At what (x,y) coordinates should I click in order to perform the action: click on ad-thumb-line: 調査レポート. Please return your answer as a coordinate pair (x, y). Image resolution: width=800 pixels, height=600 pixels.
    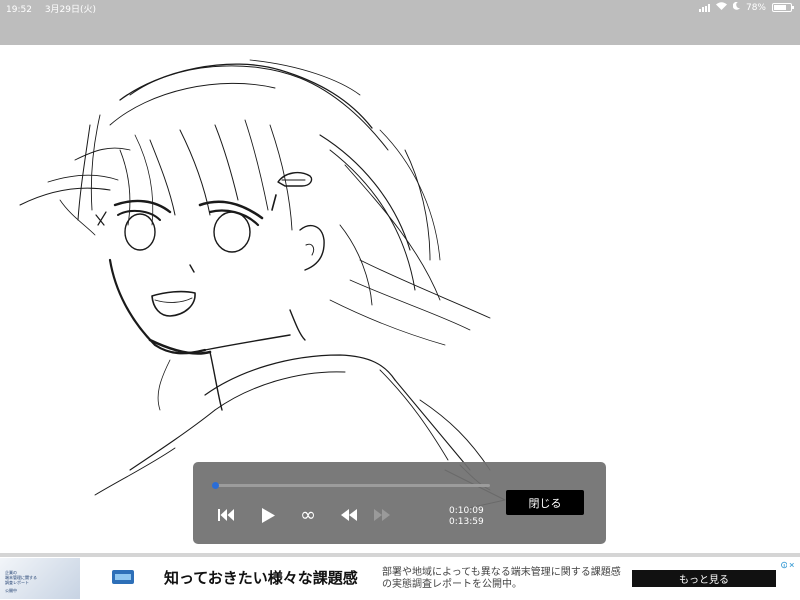
    Looking at the image, I should click on (17, 582).